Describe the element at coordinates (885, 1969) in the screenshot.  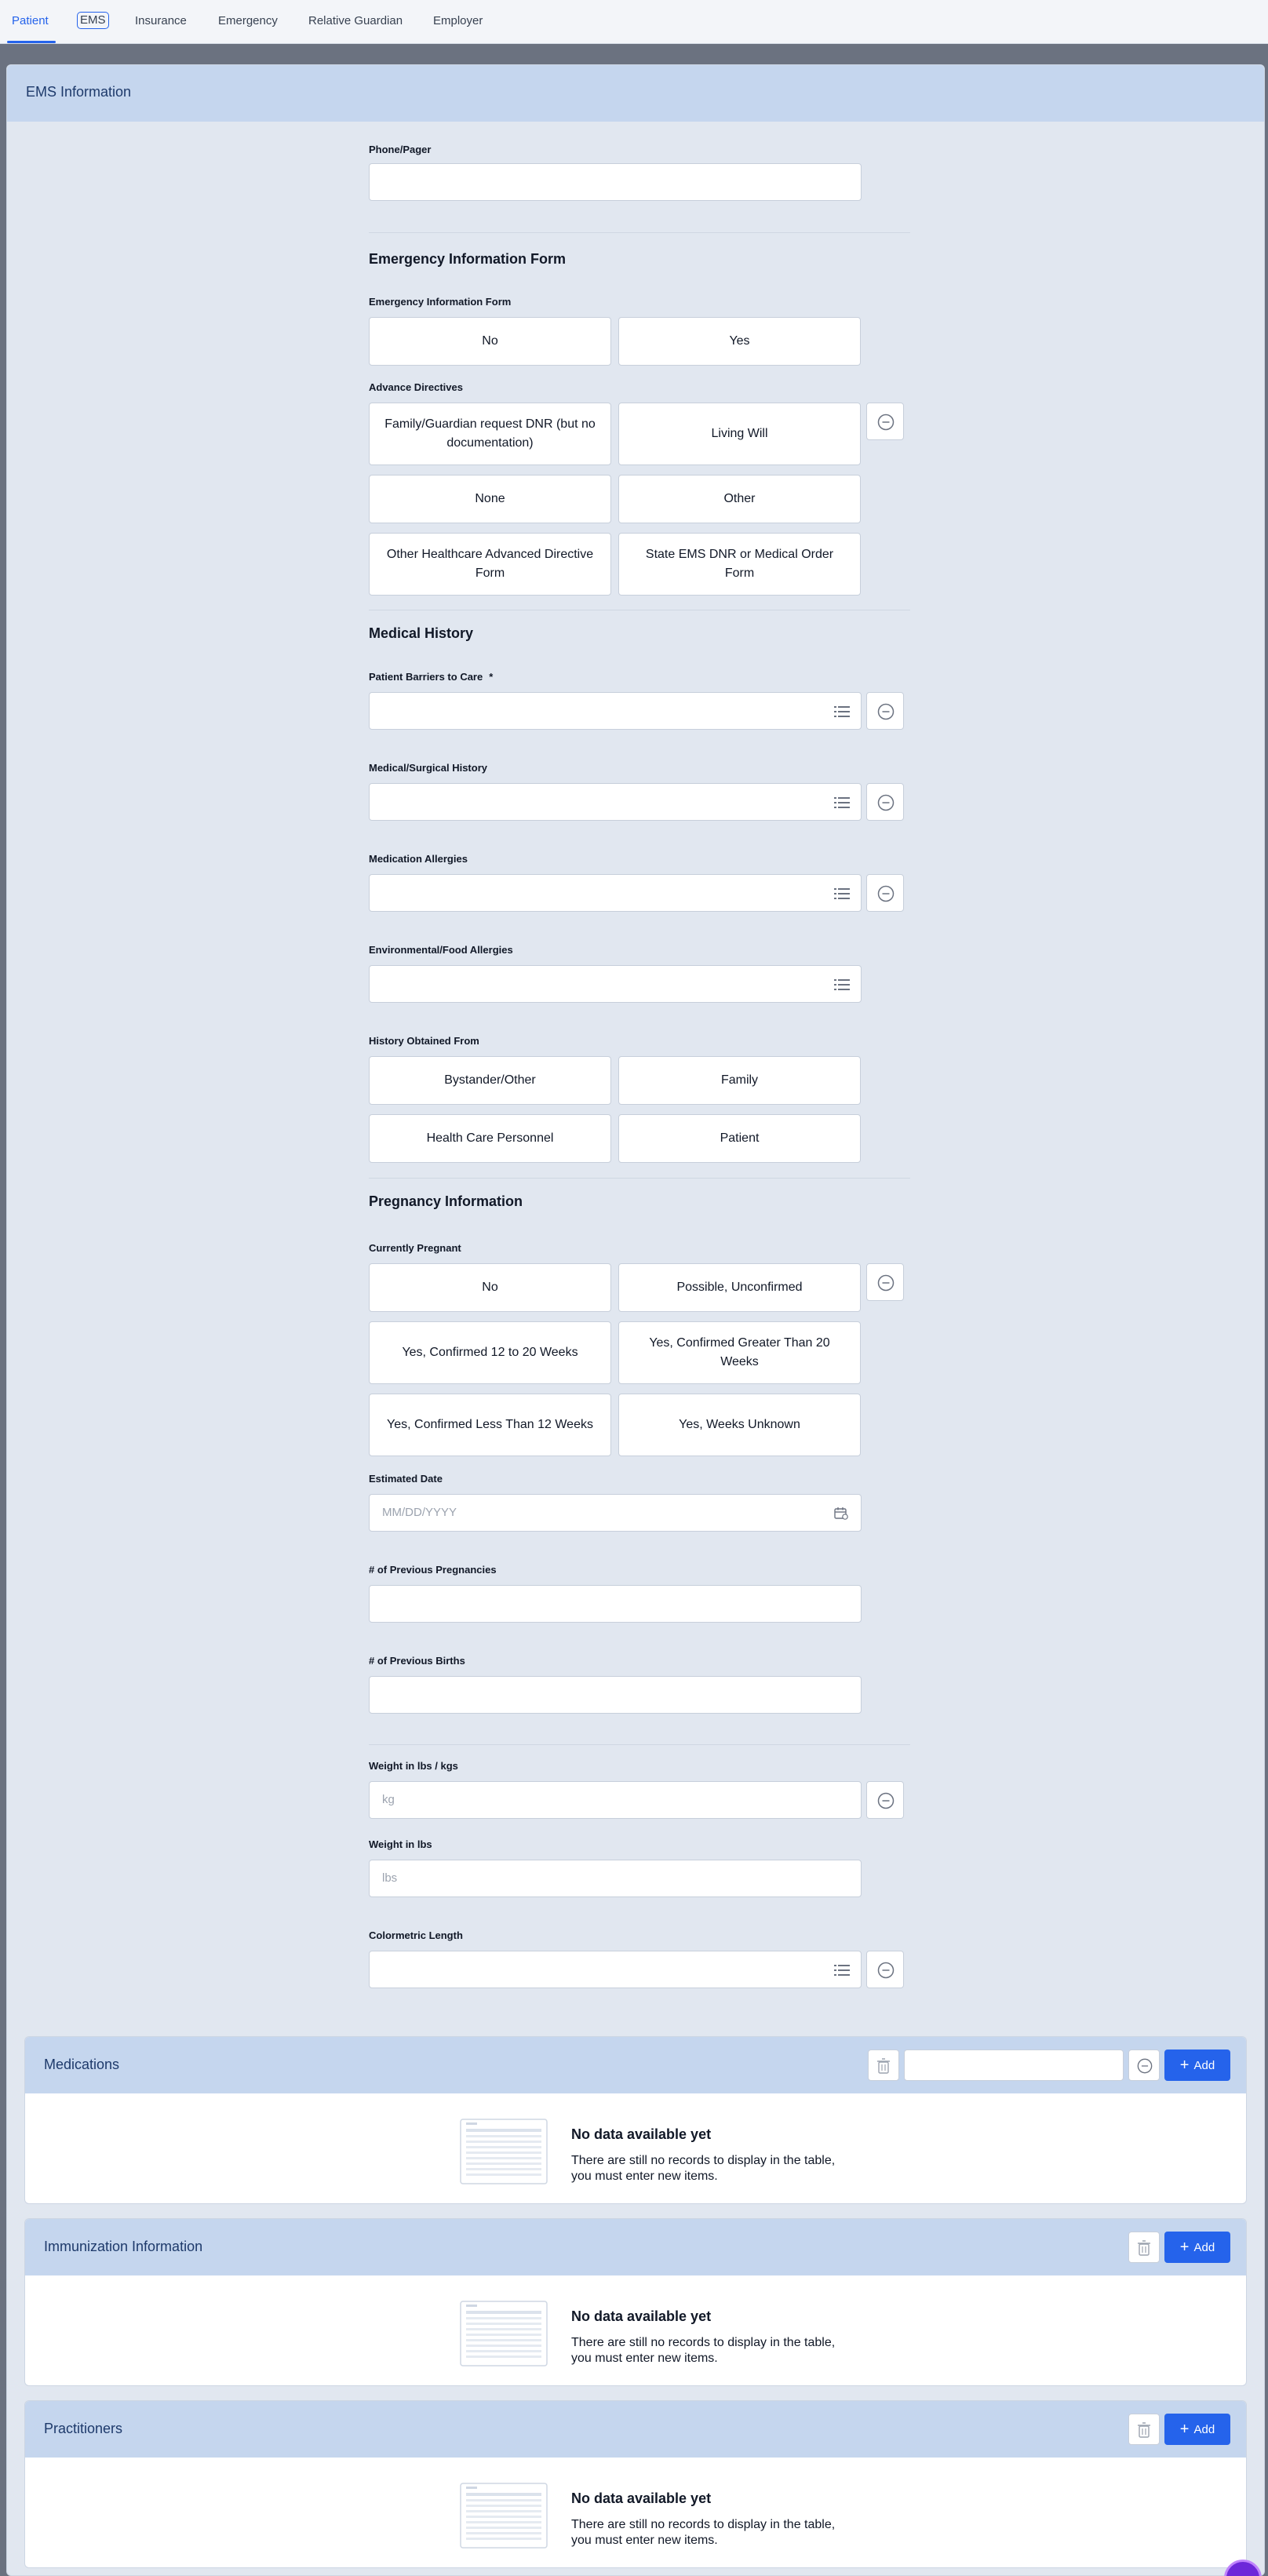
I see `clear-colormetric-button` at that location.